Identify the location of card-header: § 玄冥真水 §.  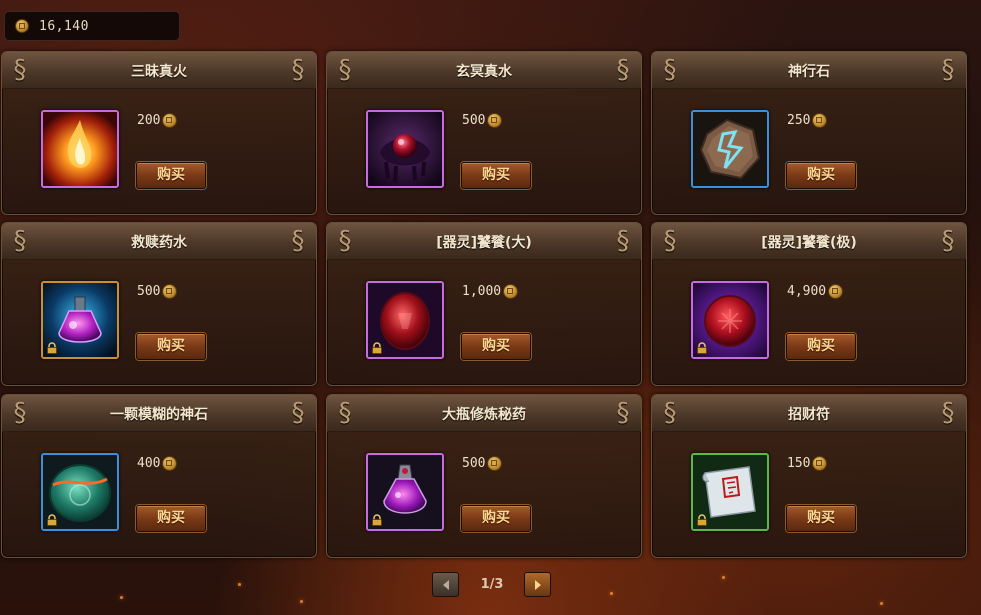
(484, 70).